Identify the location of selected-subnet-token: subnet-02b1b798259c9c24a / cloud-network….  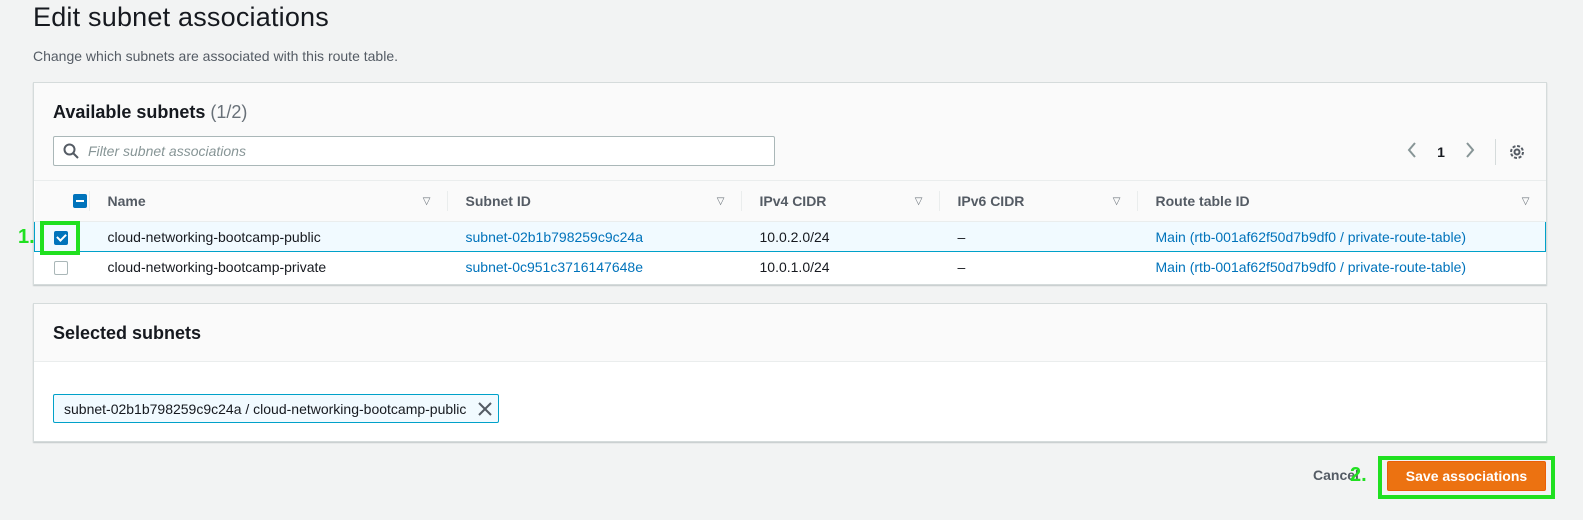
(276, 408).